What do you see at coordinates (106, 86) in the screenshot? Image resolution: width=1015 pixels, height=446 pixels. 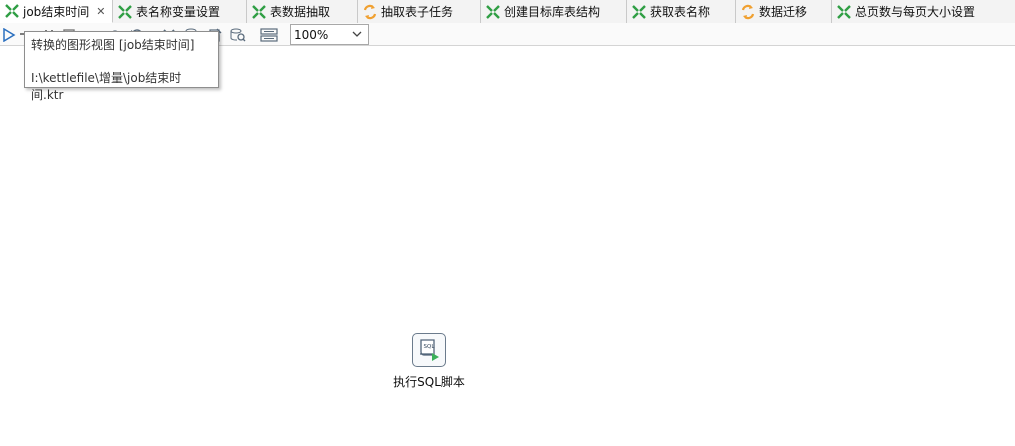 I see `tooltip-path: I:\kettlefile\增量\job结束时间.ktr` at bounding box center [106, 86].